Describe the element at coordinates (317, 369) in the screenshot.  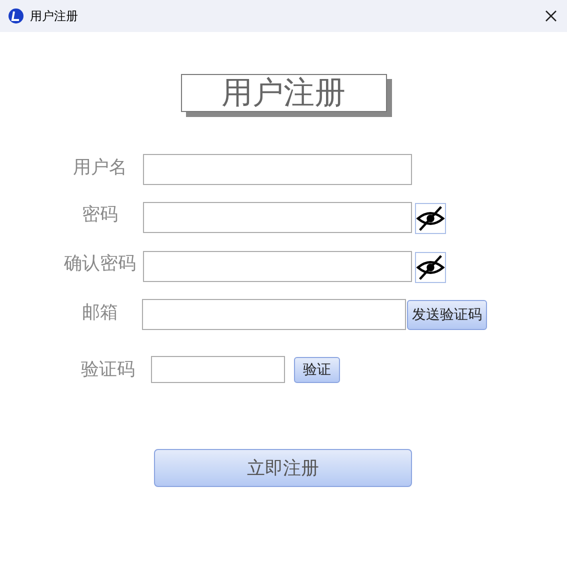
I see `verify-button: 验证` at that location.